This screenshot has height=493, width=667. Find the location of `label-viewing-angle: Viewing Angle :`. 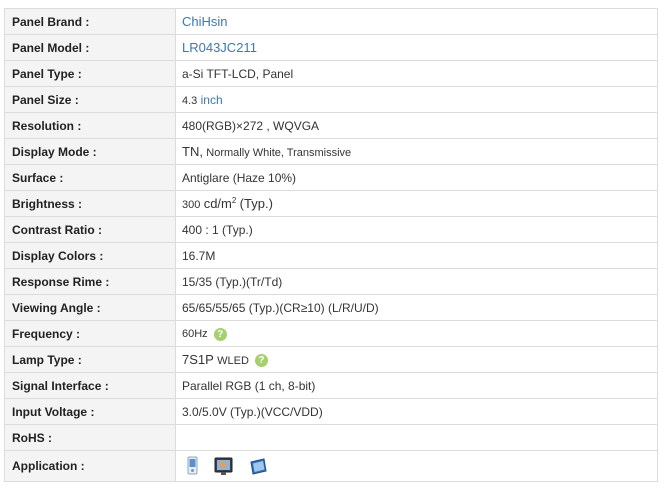

label-viewing-angle: Viewing Angle : is located at coordinates (90, 307).